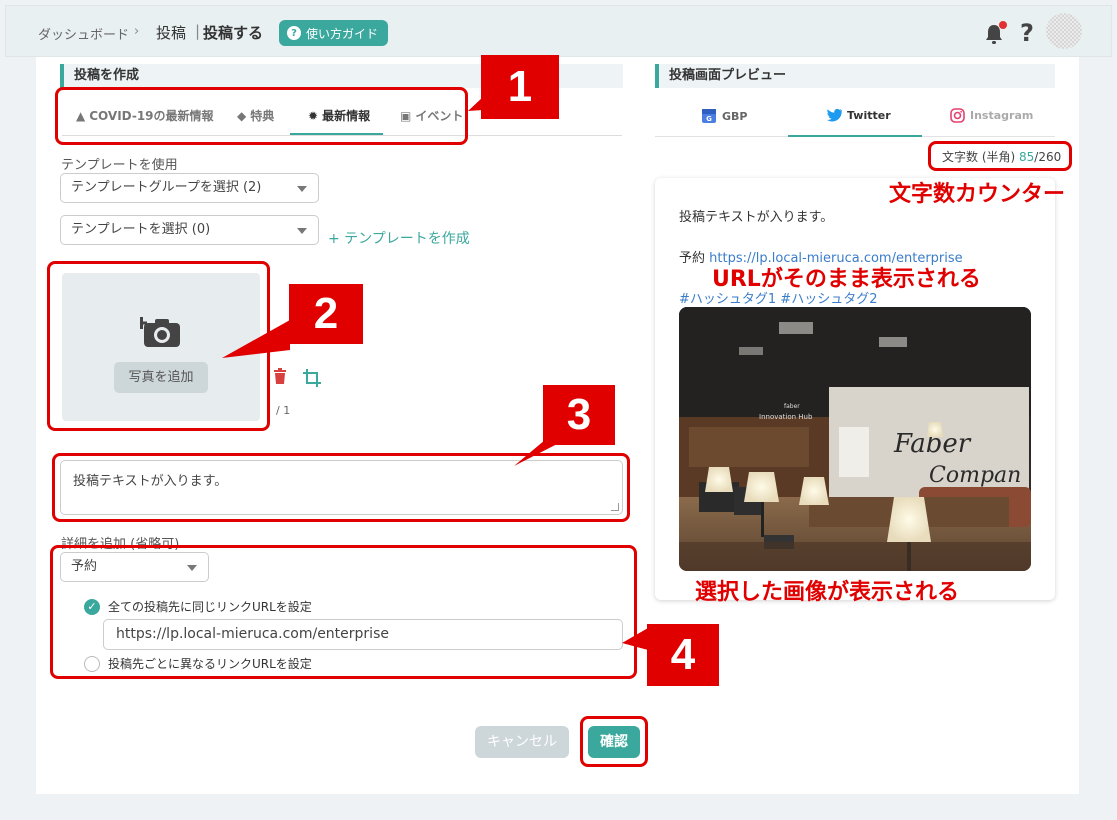  What do you see at coordinates (158, 346) in the screenshot?
I see `annotation-box-photo` at bounding box center [158, 346].